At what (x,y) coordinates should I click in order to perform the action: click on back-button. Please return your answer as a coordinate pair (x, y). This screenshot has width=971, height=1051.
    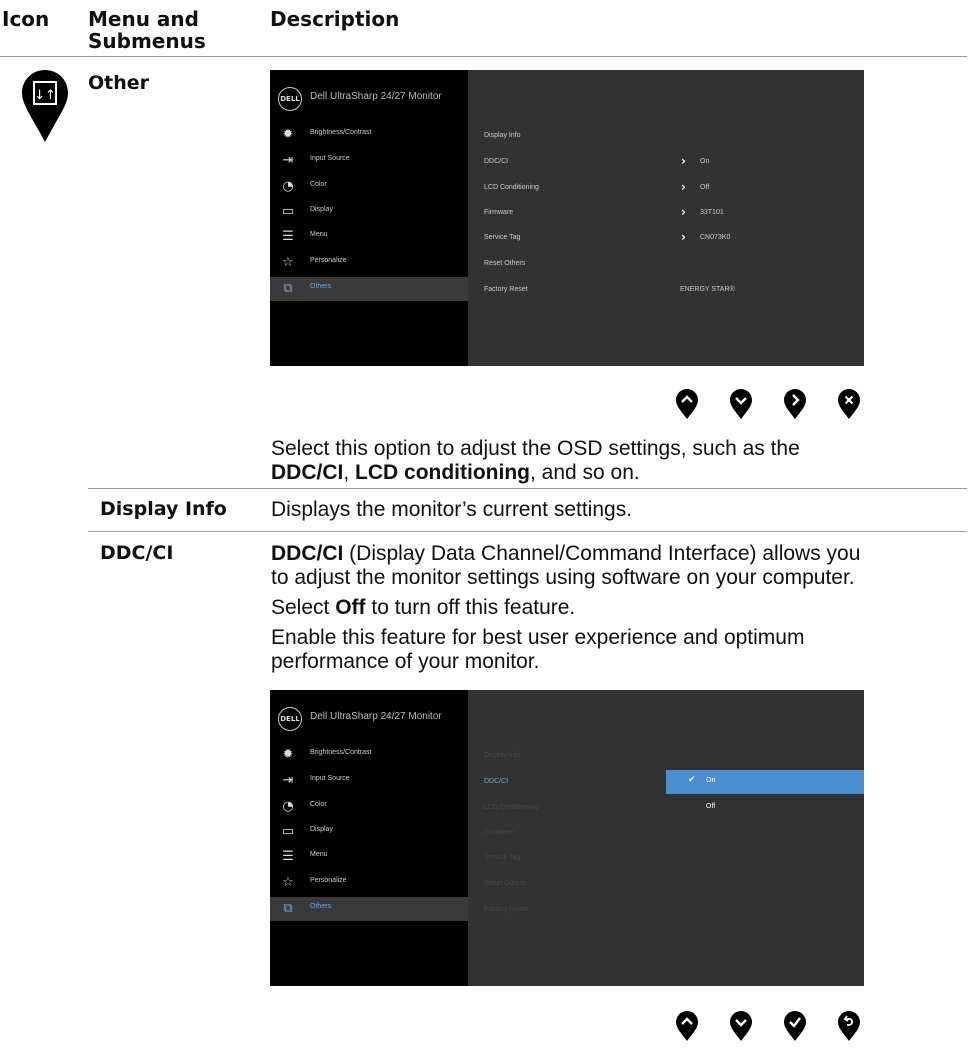
    Looking at the image, I should click on (849, 1026).